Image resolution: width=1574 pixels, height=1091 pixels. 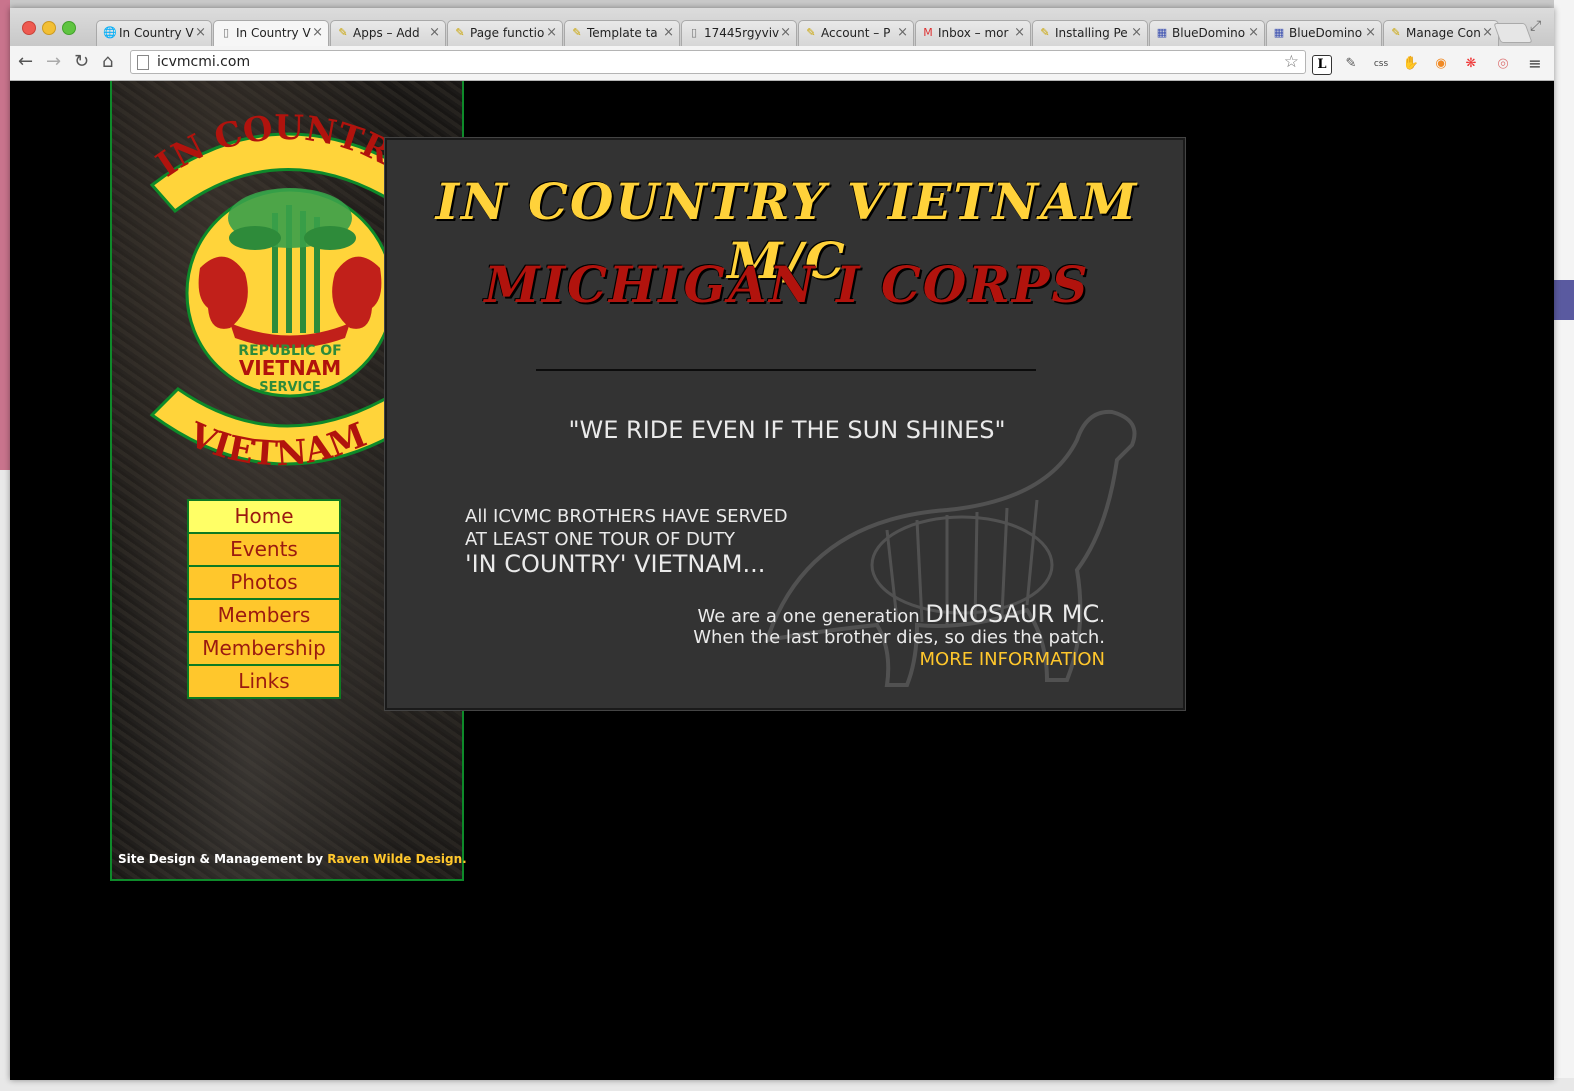 What do you see at coordinates (1471, 64) in the screenshot?
I see `color-extension-icon: ❋` at bounding box center [1471, 64].